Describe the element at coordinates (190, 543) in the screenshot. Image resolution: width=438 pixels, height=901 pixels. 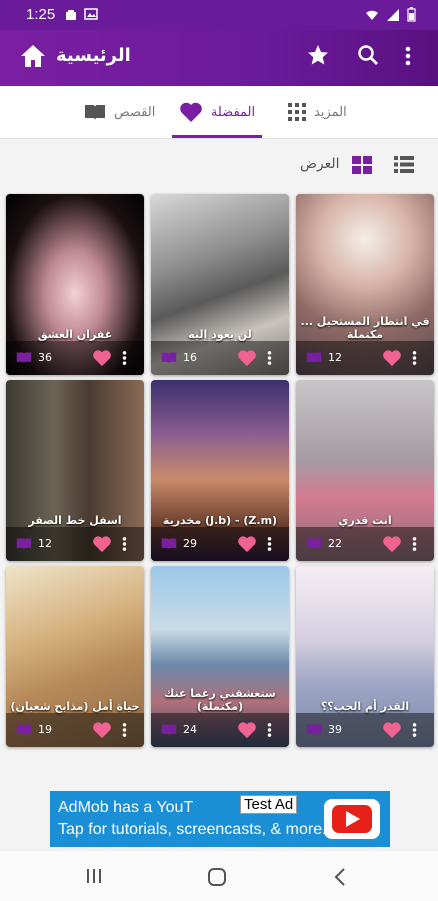
I see `read-count: 29` at that location.